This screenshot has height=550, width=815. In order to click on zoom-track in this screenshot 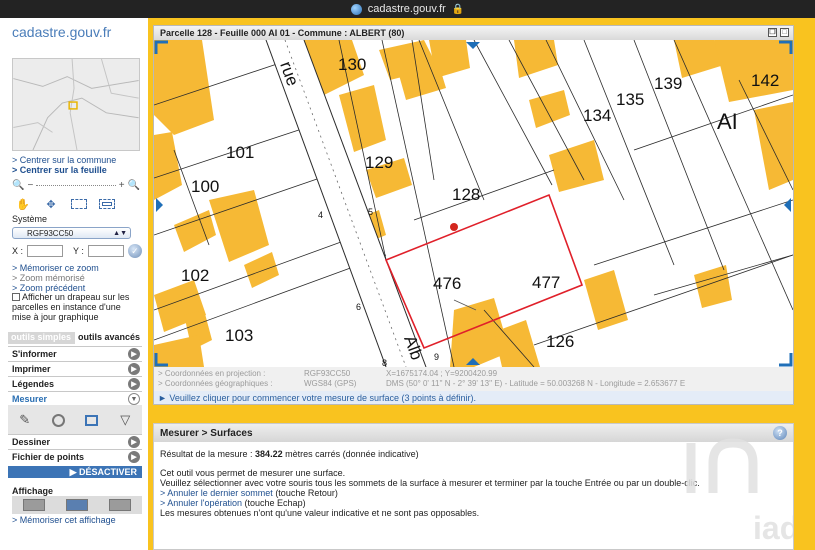, I will do `click(76, 185)`.